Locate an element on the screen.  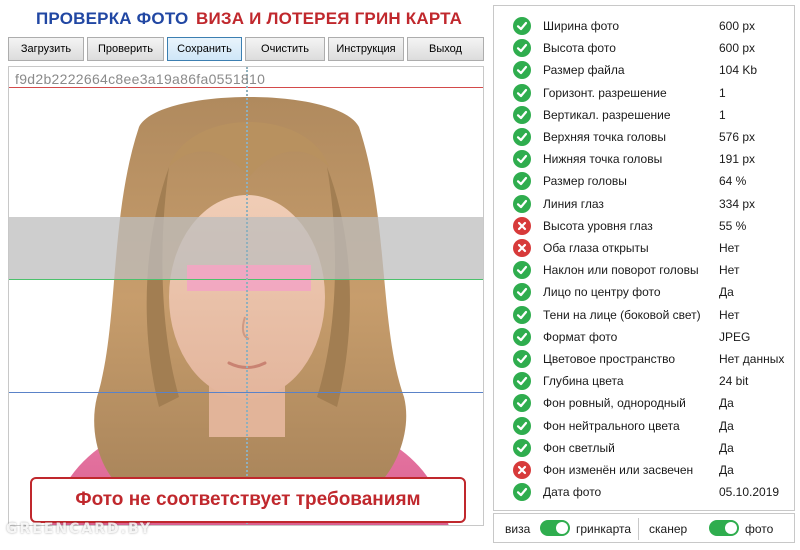
toggle-divider is located at coordinates (638, 529).